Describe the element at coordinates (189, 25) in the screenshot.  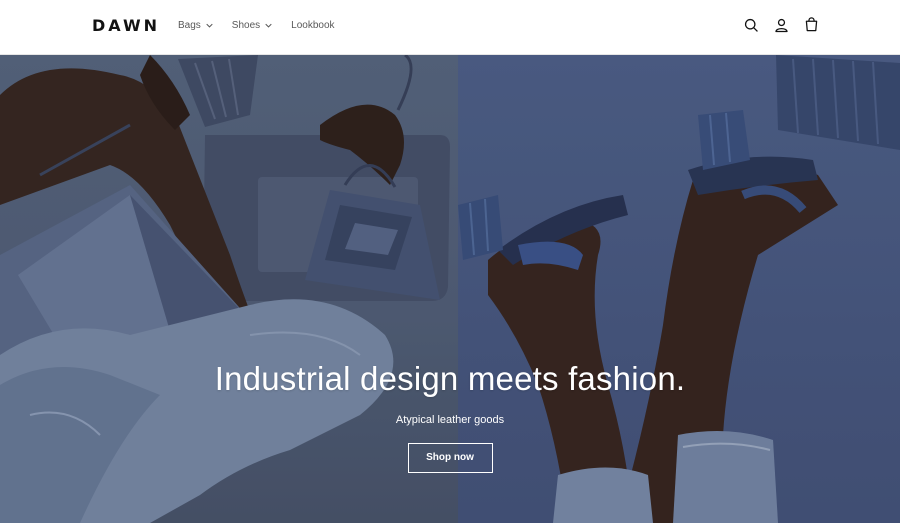
I see `nav-item-label: Bags` at that location.